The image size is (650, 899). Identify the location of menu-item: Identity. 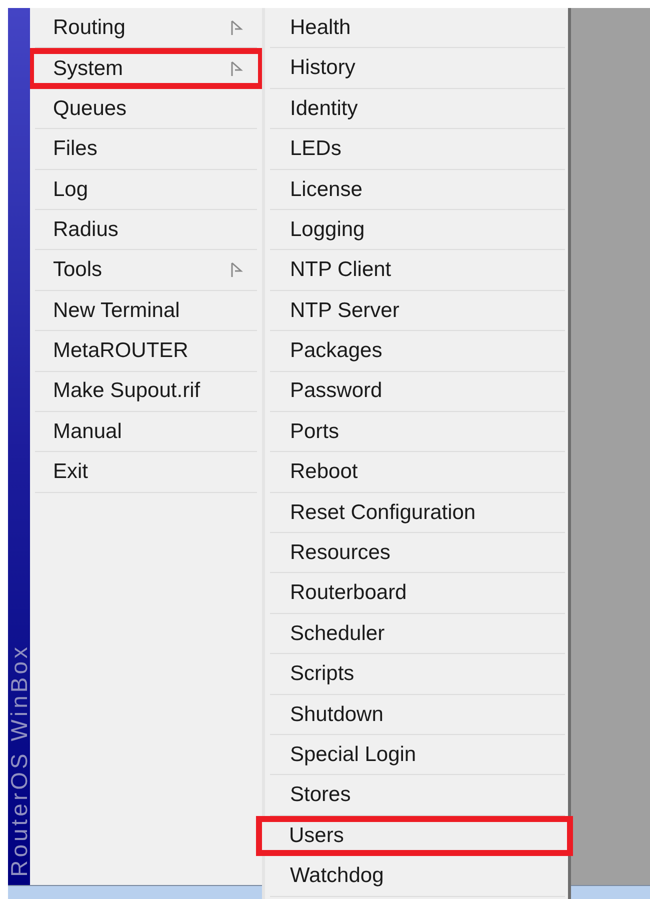
(417, 109).